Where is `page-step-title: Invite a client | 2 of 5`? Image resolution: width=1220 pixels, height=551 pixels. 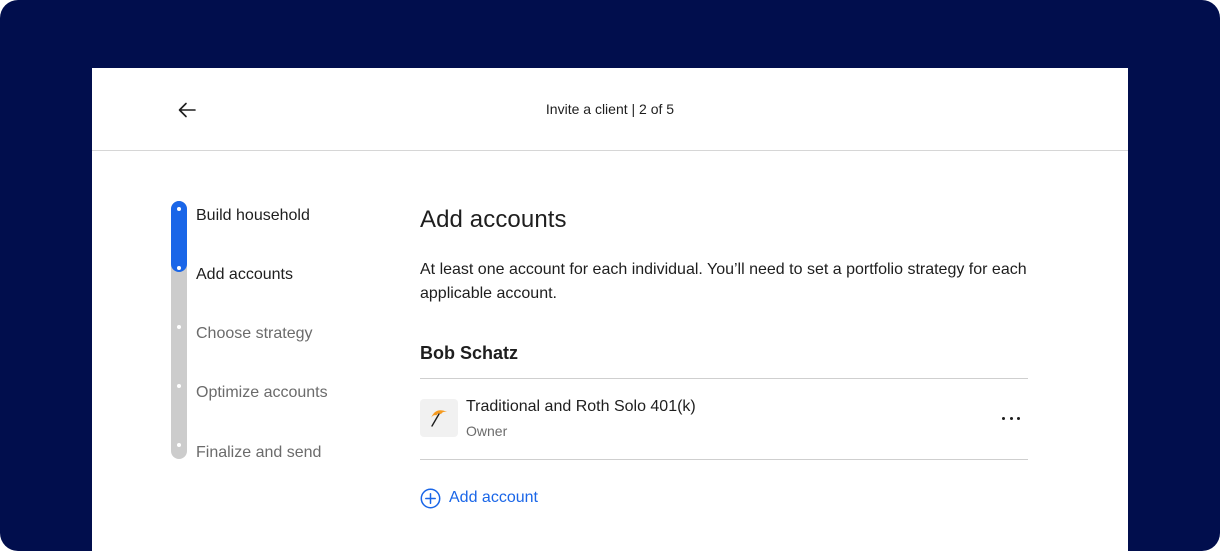 page-step-title: Invite a client | 2 of 5 is located at coordinates (610, 109).